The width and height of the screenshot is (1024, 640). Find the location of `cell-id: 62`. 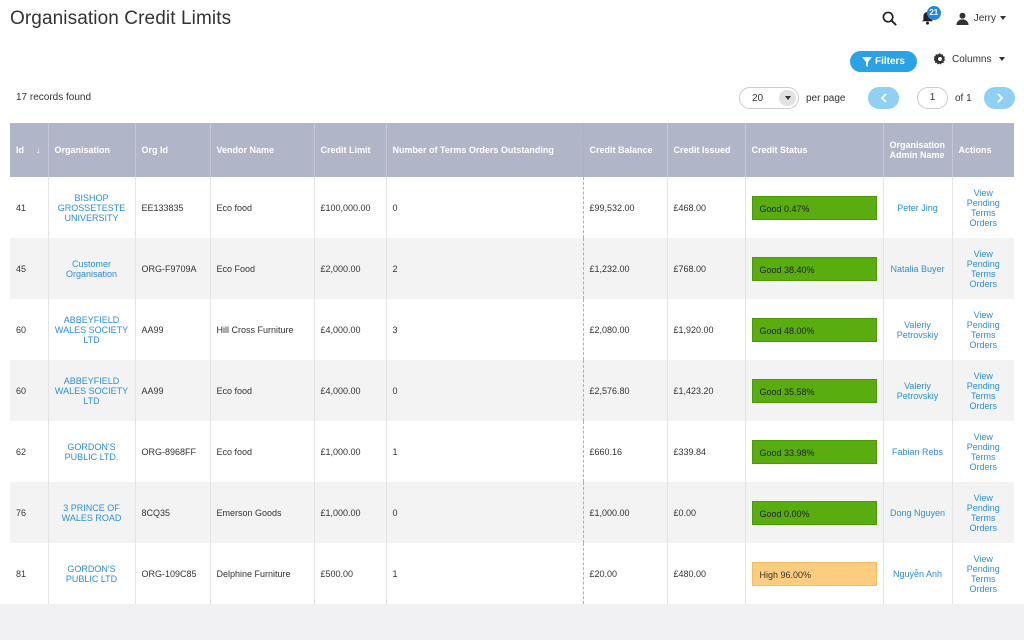

cell-id: 62 is located at coordinates (29, 451).